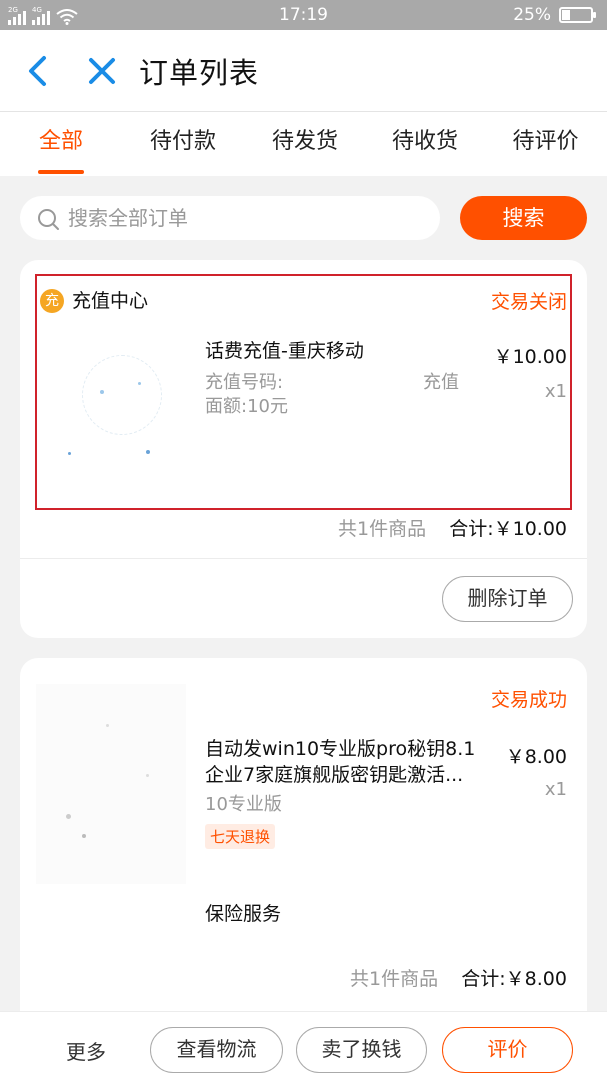  Describe the element at coordinates (303, 15) in the screenshot. I see `status-bar: 2G 4G 17:19 25%` at that location.